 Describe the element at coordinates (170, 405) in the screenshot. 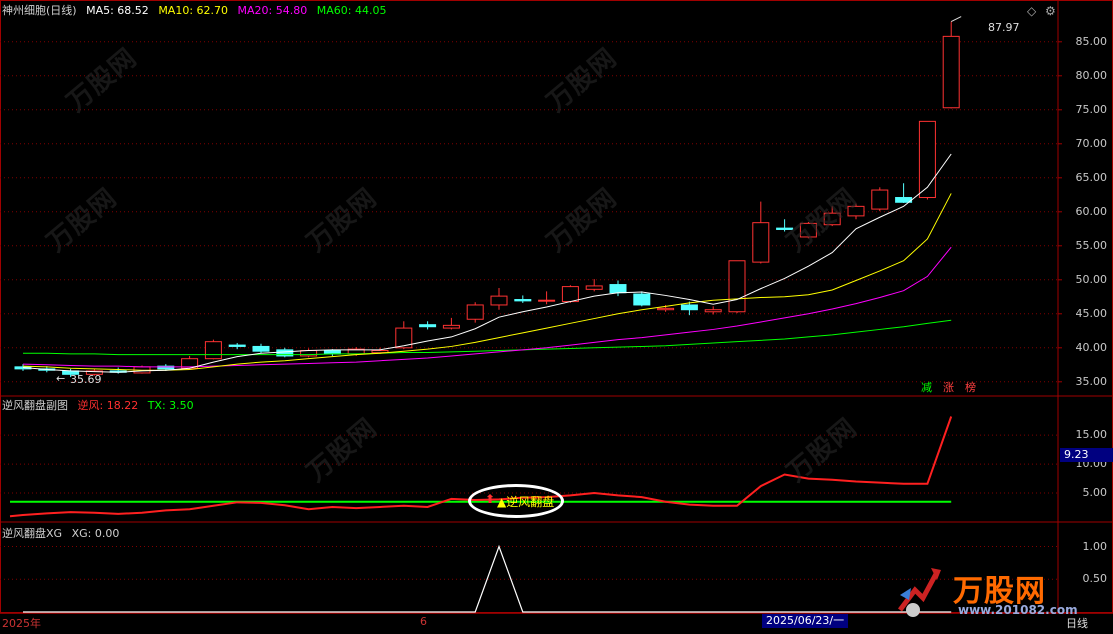

I see `sub1-tx-value: TX: 3.50` at that location.